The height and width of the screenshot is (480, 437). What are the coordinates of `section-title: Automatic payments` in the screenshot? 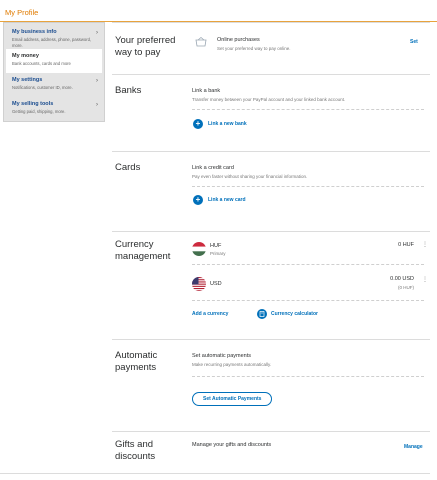 It's located at (136, 361).